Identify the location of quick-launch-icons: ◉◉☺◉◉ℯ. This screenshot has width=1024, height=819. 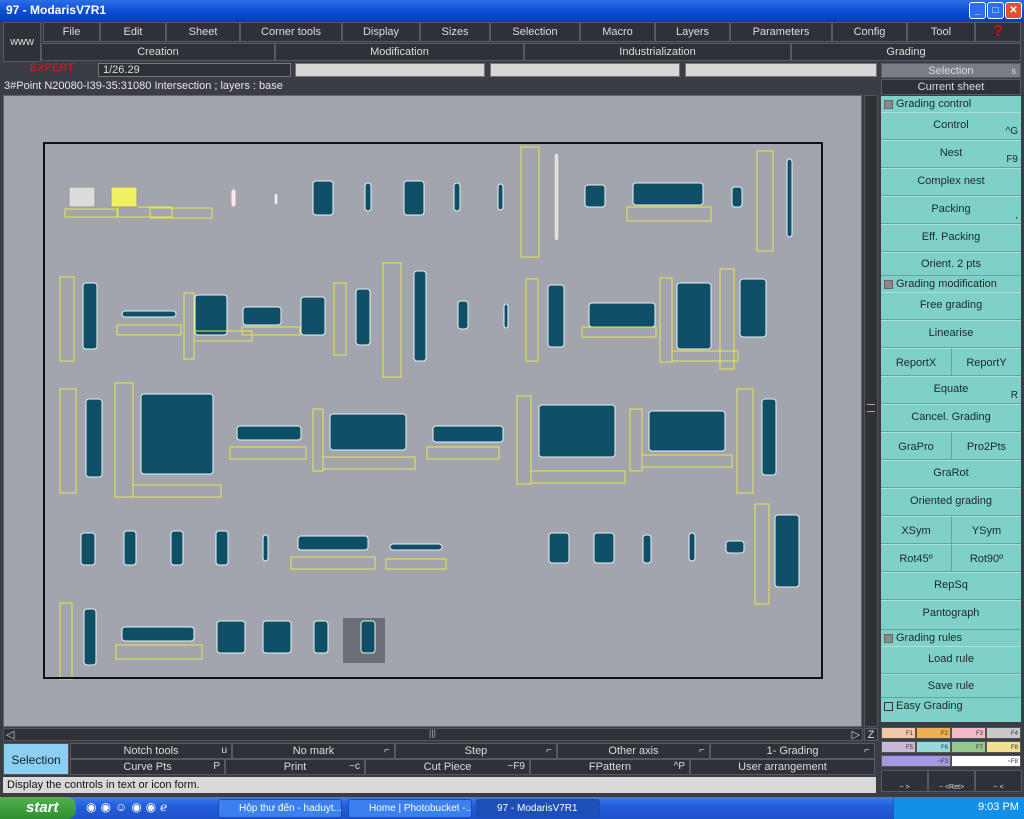
(128, 807).